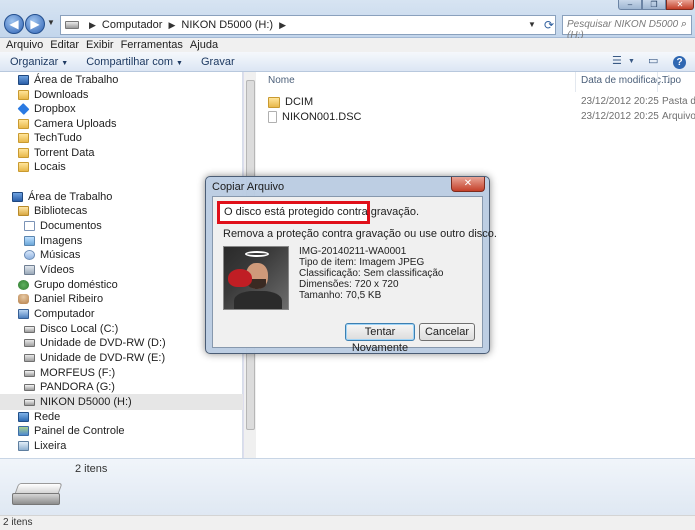 The image size is (695, 530). Describe the element at coordinates (64, 45) in the screenshot. I see `menu-editar: Editar` at that location.